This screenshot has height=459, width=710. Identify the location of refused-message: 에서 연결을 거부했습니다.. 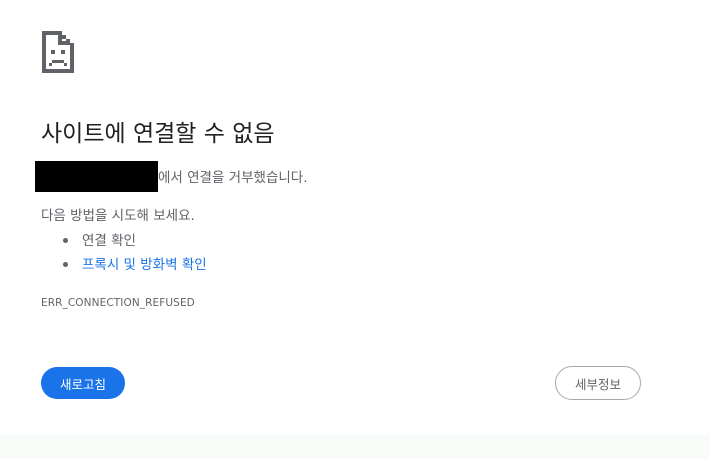
(233, 178).